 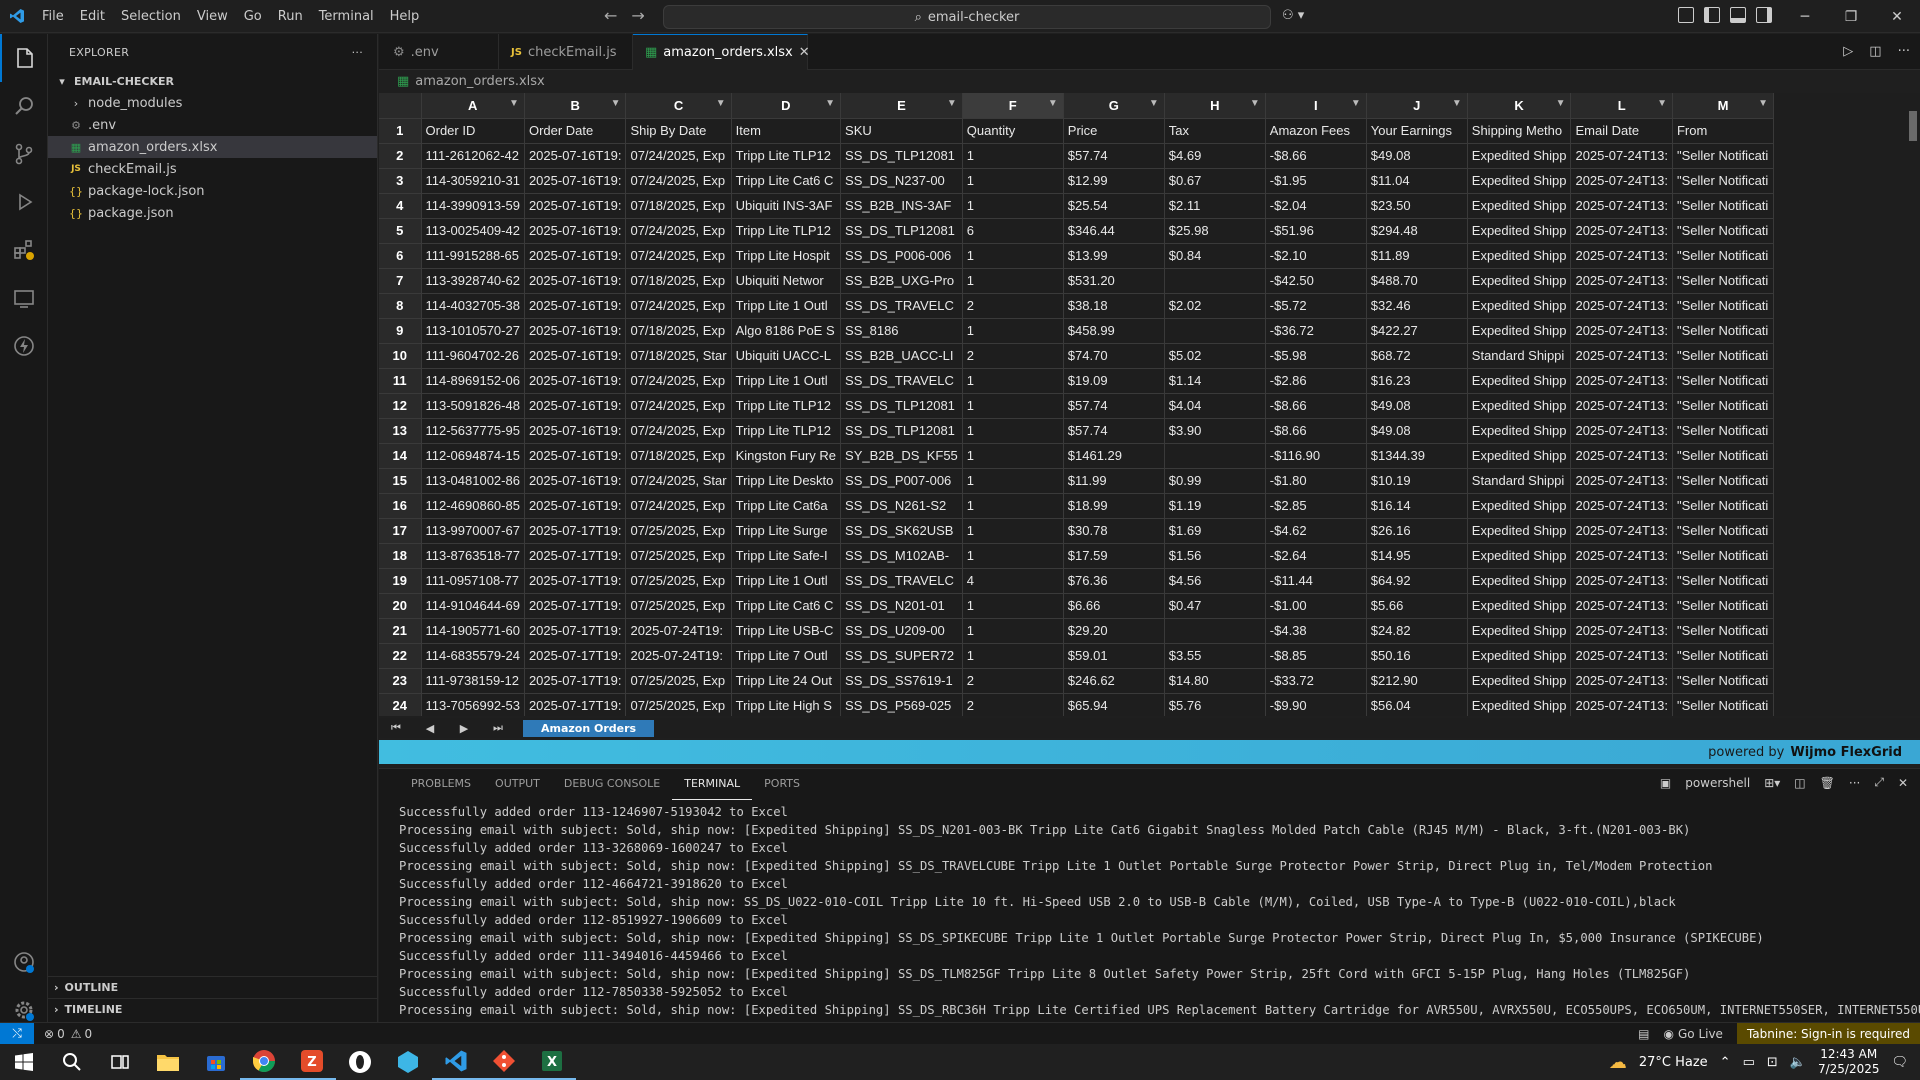 What do you see at coordinates (901, 481) in the screenshot?
I see `cell: SS_DS_P007-006` at bounding box center [901, 481].